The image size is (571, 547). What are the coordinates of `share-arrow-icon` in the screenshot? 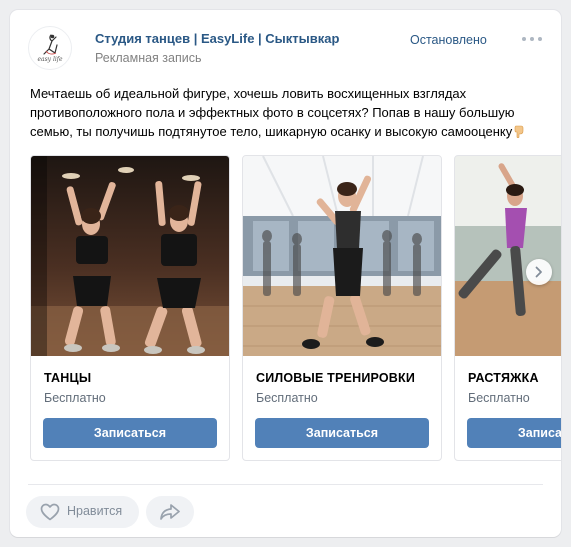 It's located at (170, 512).